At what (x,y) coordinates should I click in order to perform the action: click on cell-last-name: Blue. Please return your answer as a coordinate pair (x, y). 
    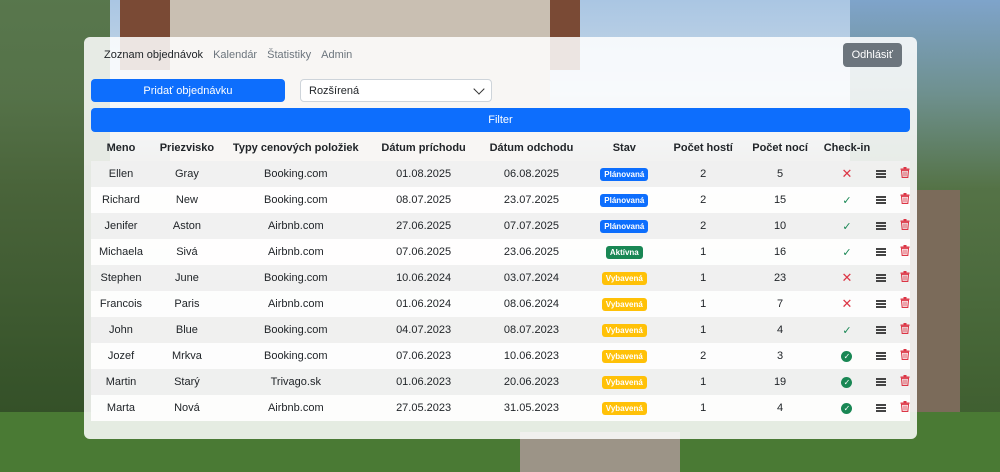
    Looking at the image, I should click on (186, 330).